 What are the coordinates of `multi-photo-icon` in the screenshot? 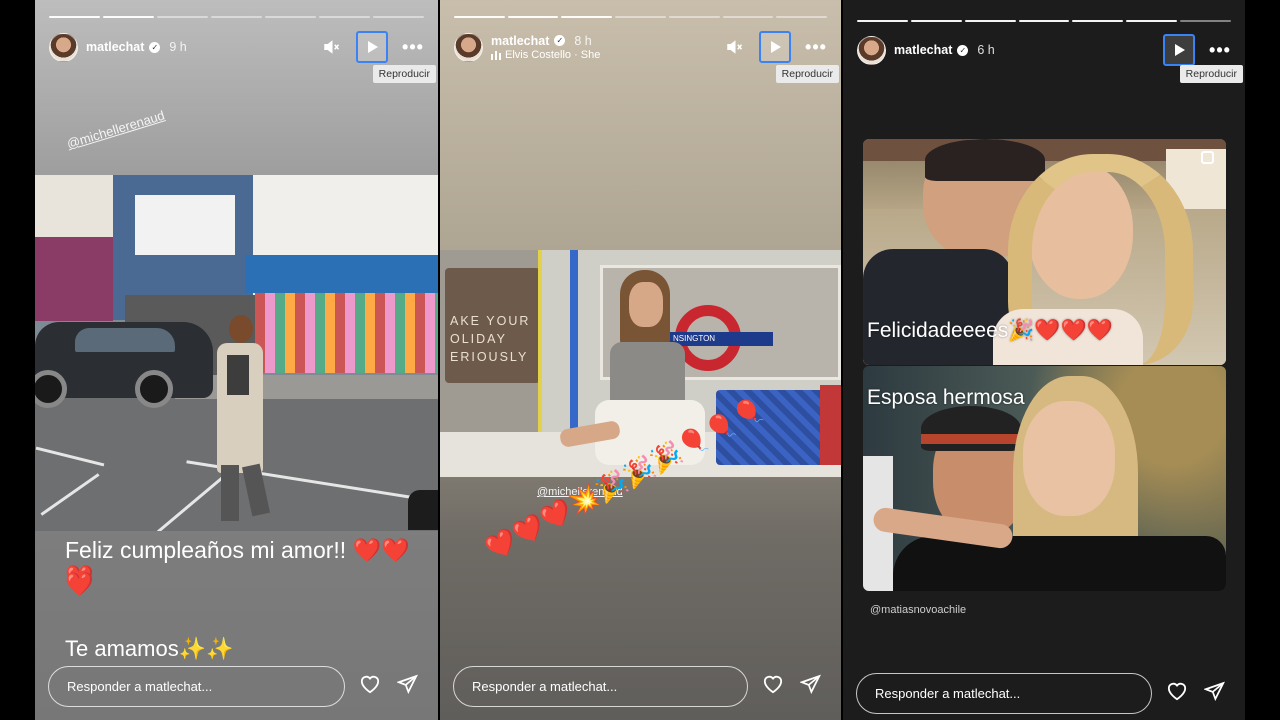 It's located at (1207, 157).